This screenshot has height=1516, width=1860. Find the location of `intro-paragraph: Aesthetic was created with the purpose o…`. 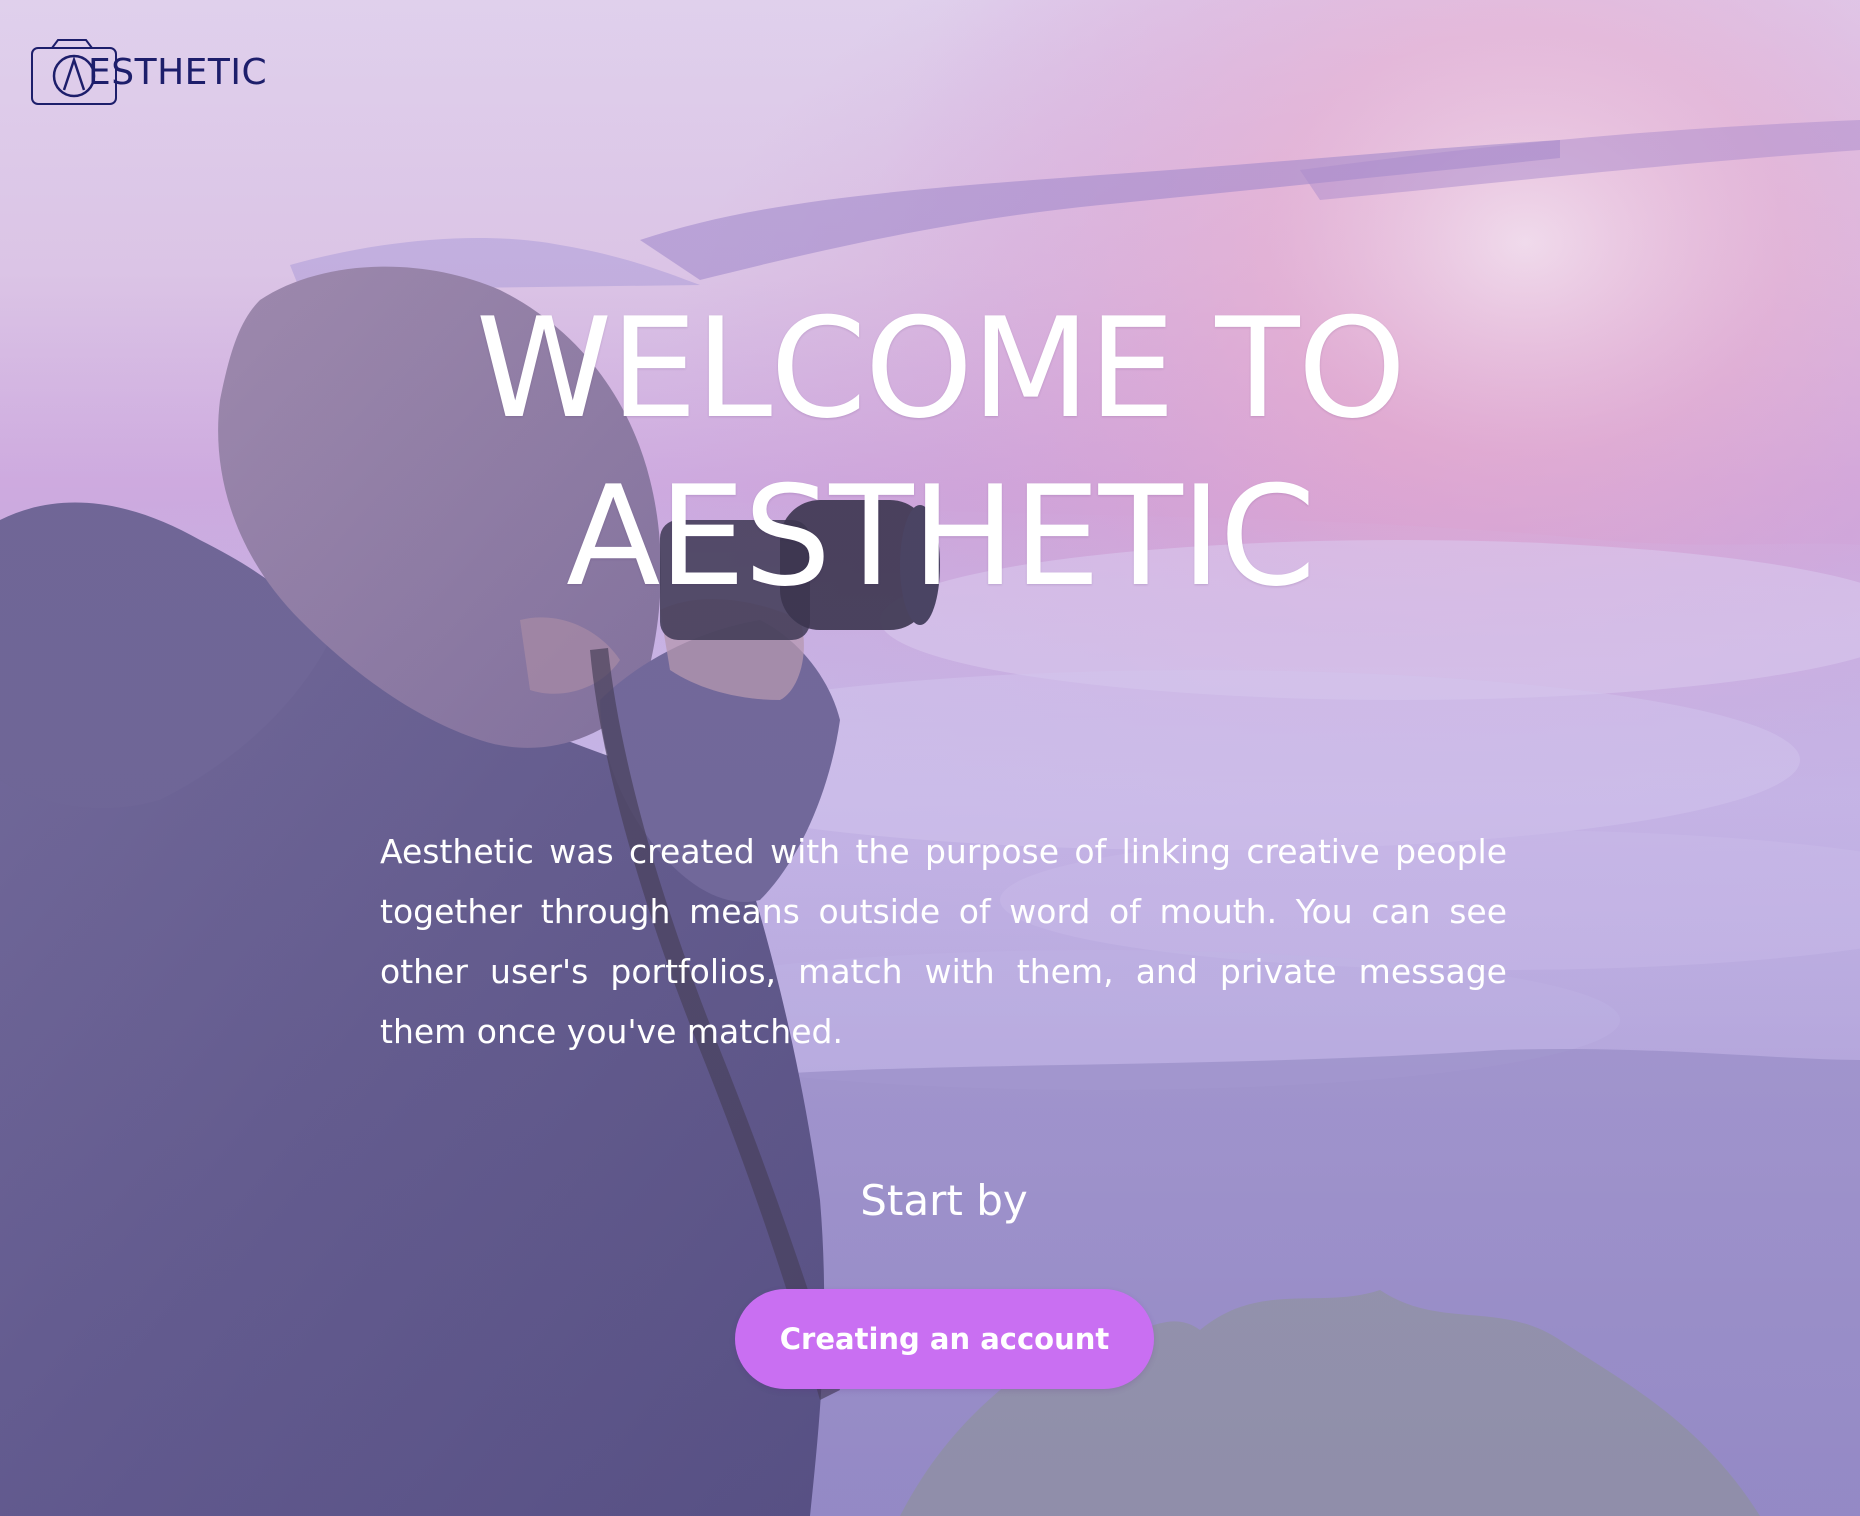

intro-paragraph: Aesthetic was created with the purpose o… is located at coordinates (943, 941).